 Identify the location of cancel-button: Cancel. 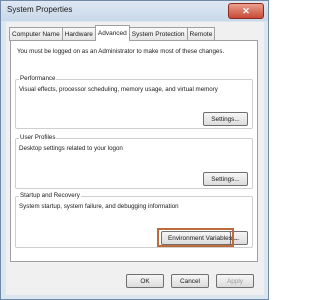
(190, 281).